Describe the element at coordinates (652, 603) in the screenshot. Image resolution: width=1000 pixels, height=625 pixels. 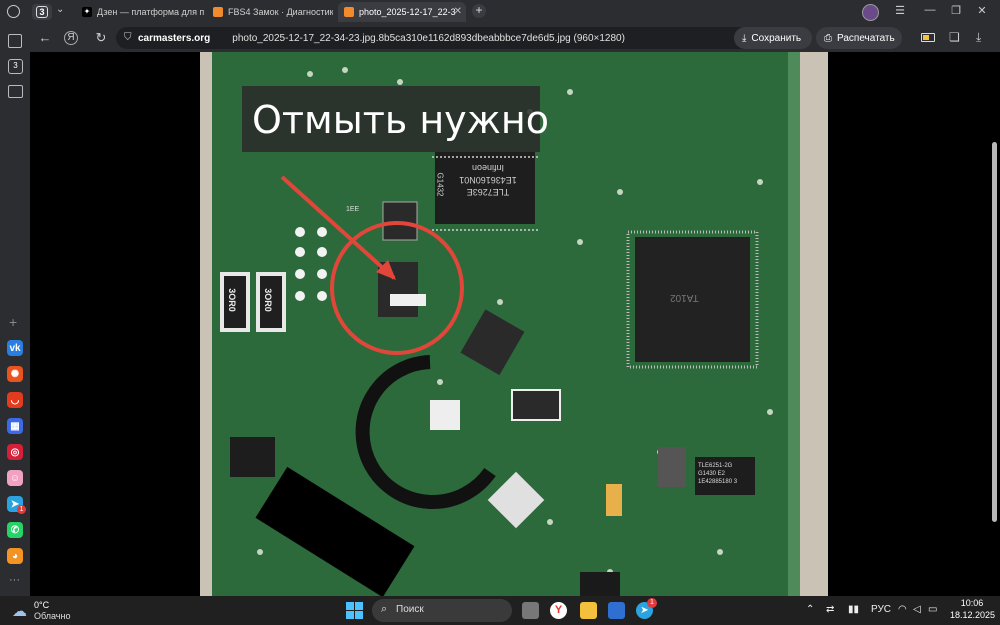
I see `telegram-badge: 1` at that location.